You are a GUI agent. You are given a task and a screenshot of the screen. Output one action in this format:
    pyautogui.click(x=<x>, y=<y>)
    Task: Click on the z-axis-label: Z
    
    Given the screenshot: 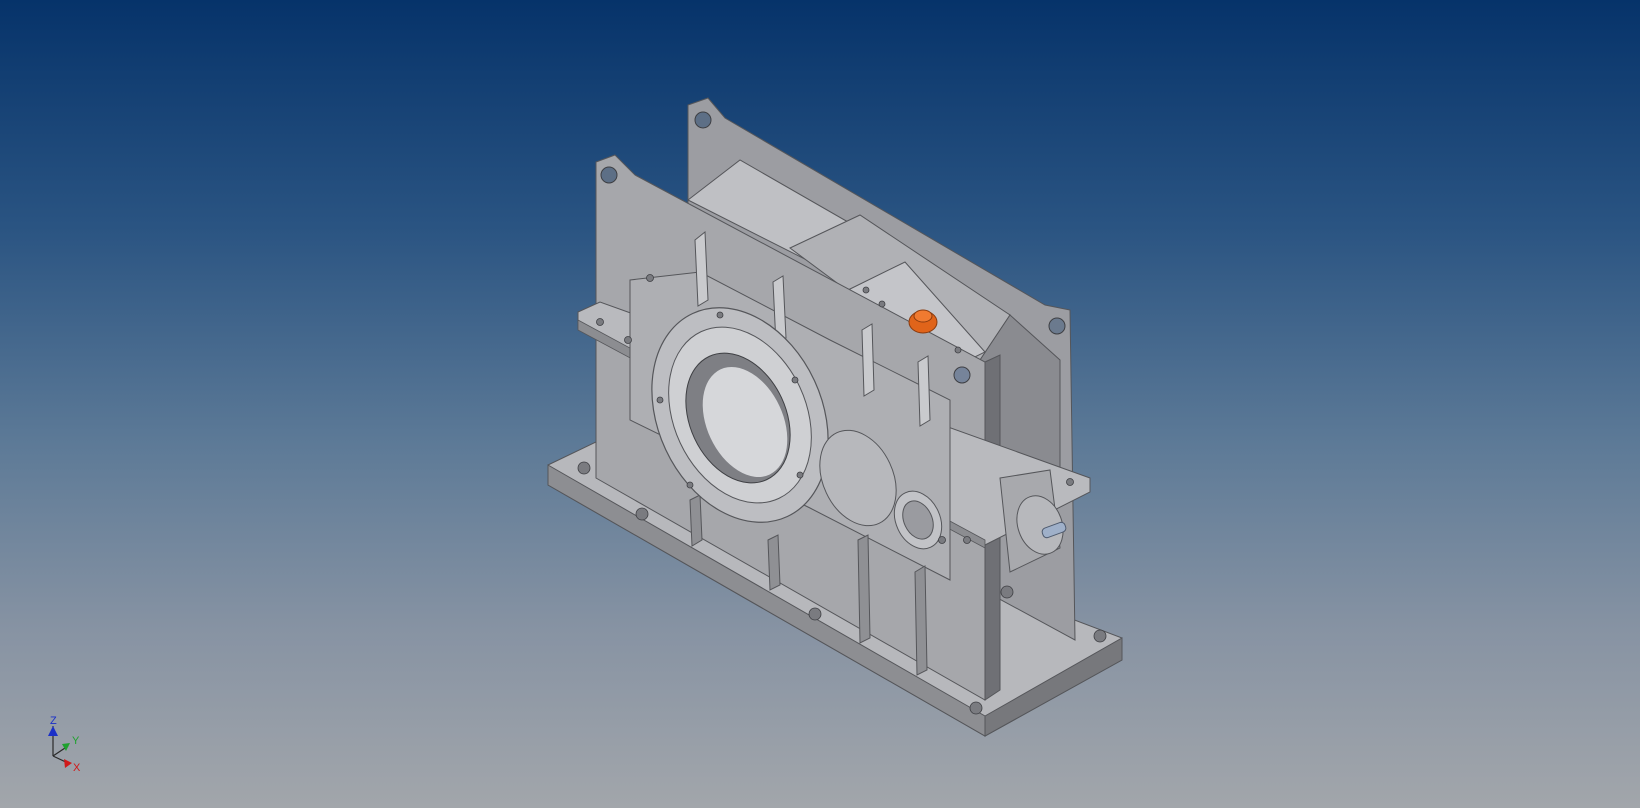 What is the action you would take?
    pyautogui.click(x=53, y=721)
    